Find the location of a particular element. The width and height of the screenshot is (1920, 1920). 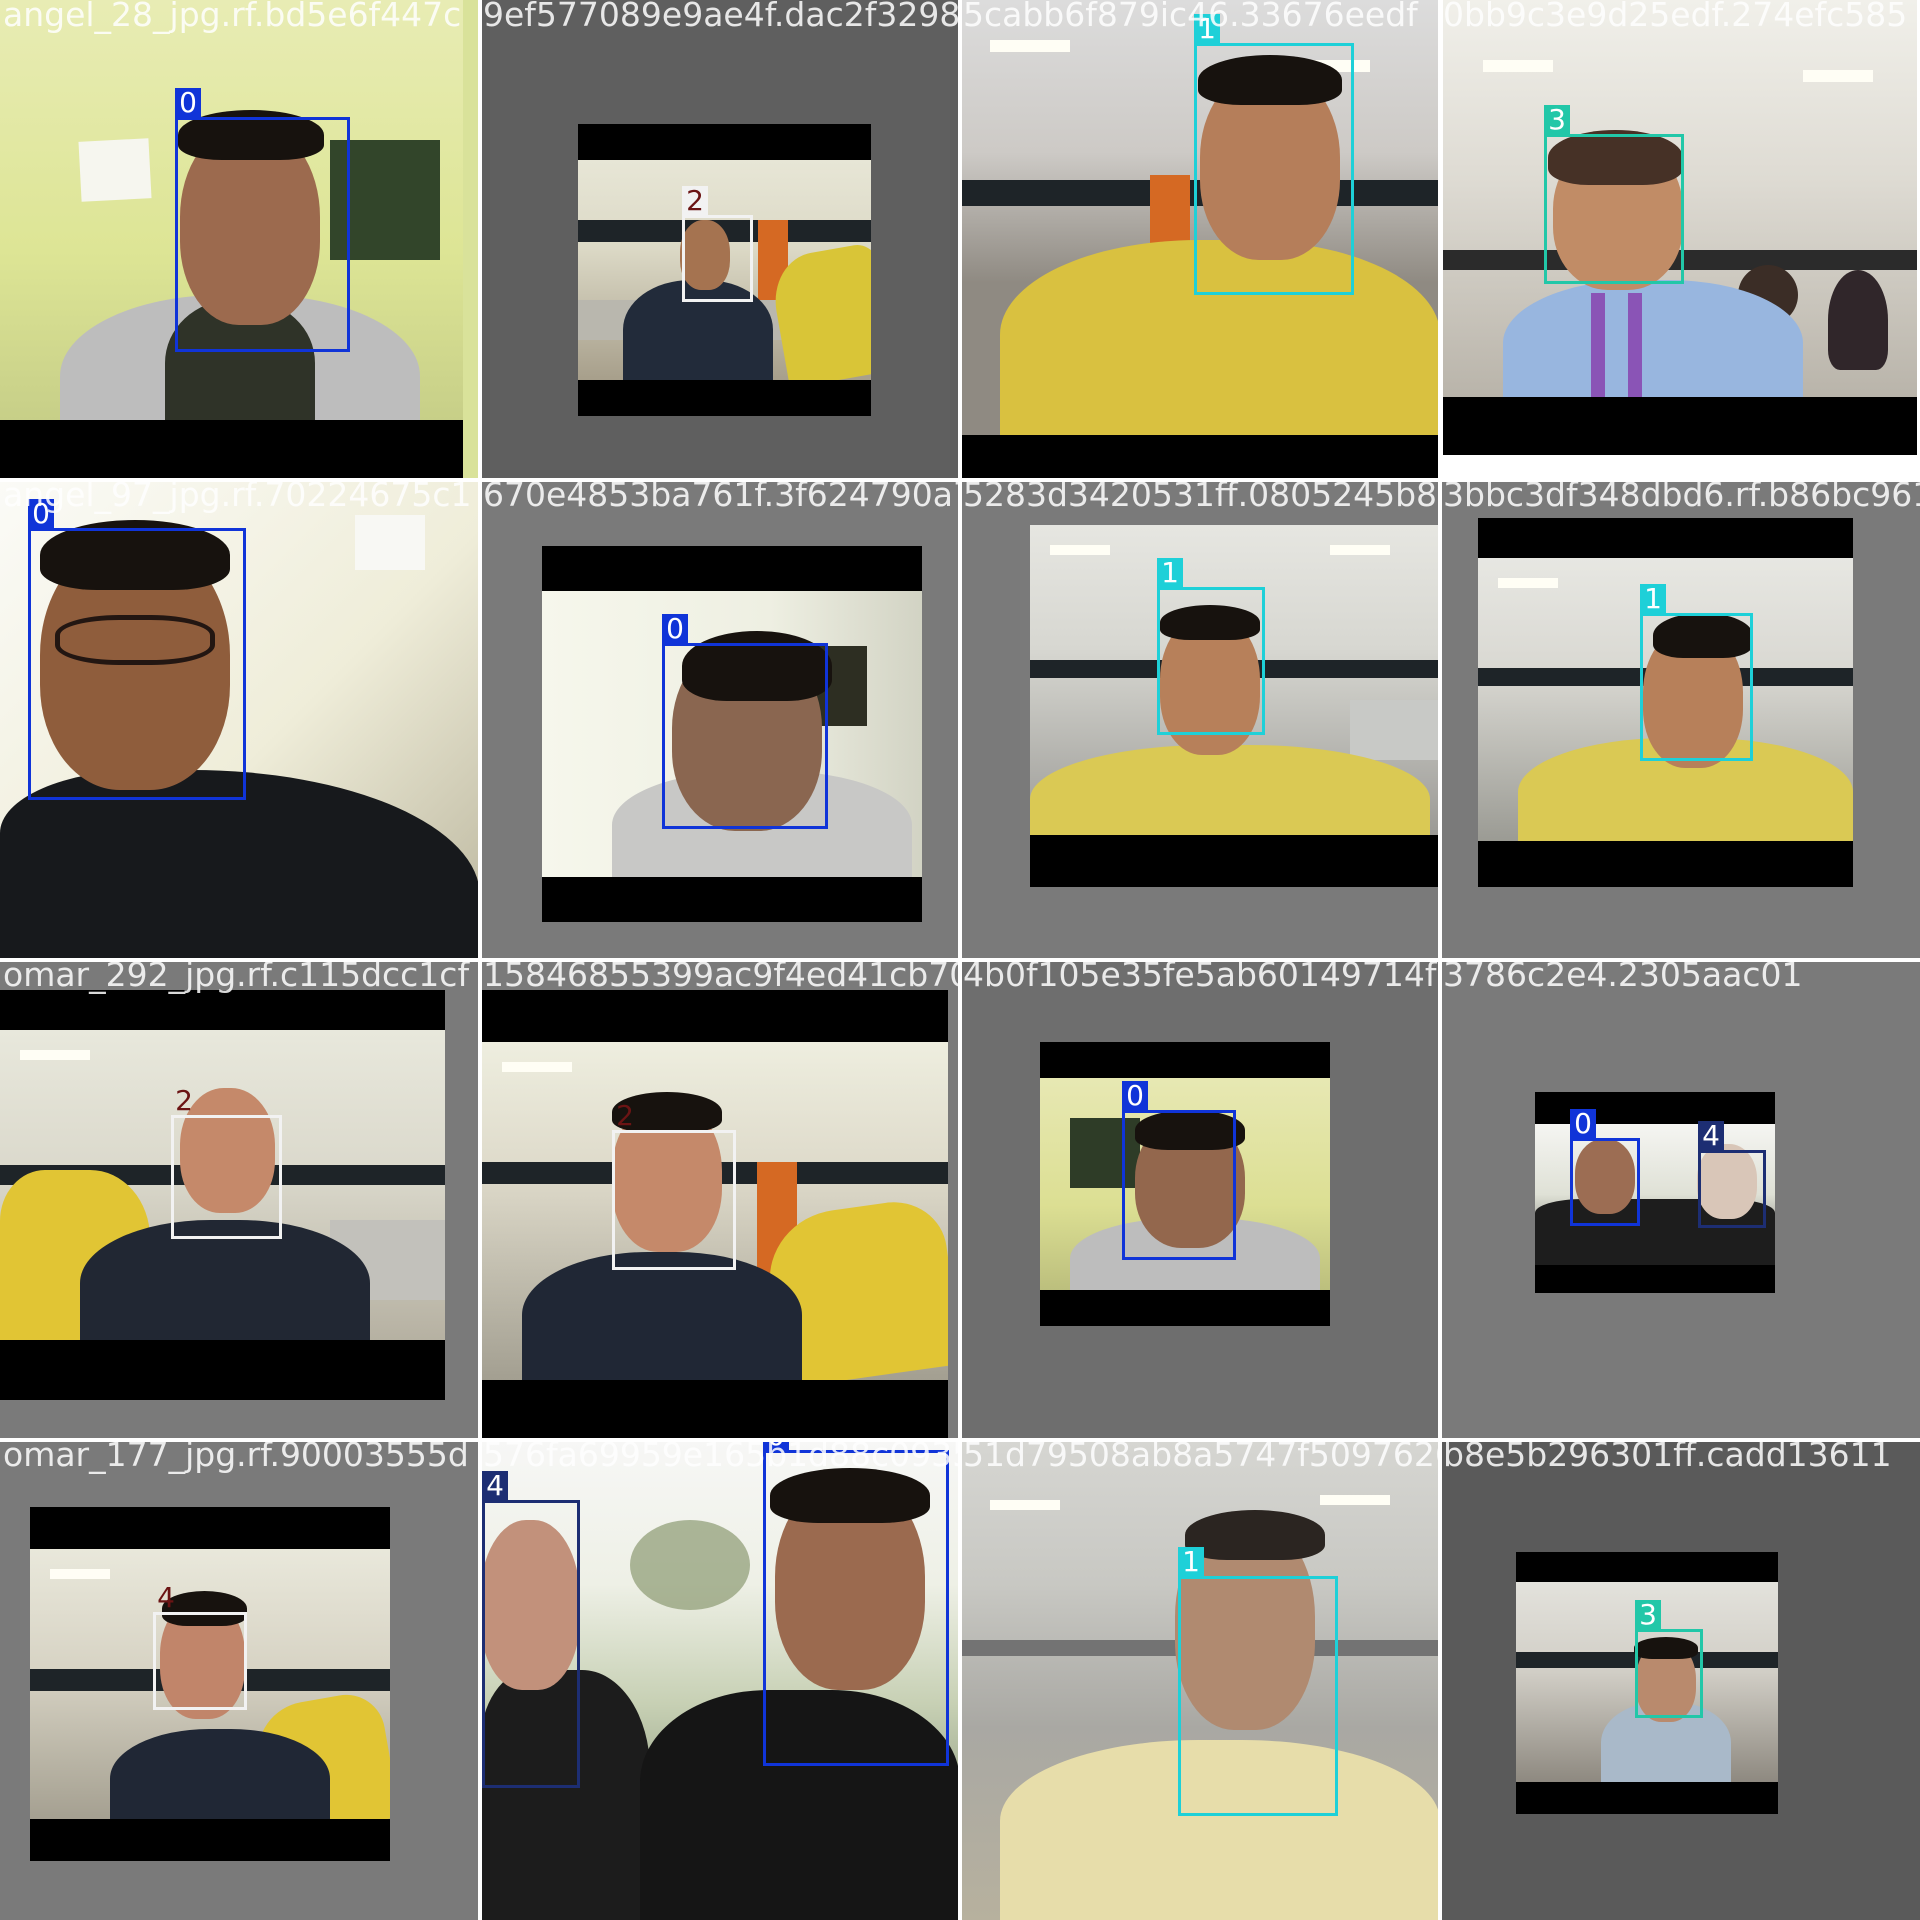

image-filename: b8e5b296301ff.cadd13611 is located at coordinates (1667, 1457).